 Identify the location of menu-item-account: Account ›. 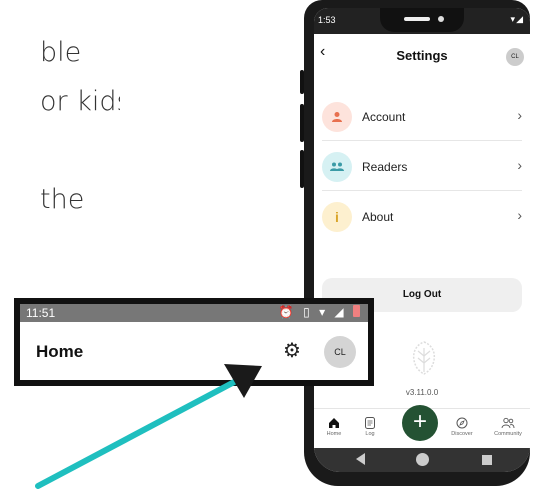
(422, 119).